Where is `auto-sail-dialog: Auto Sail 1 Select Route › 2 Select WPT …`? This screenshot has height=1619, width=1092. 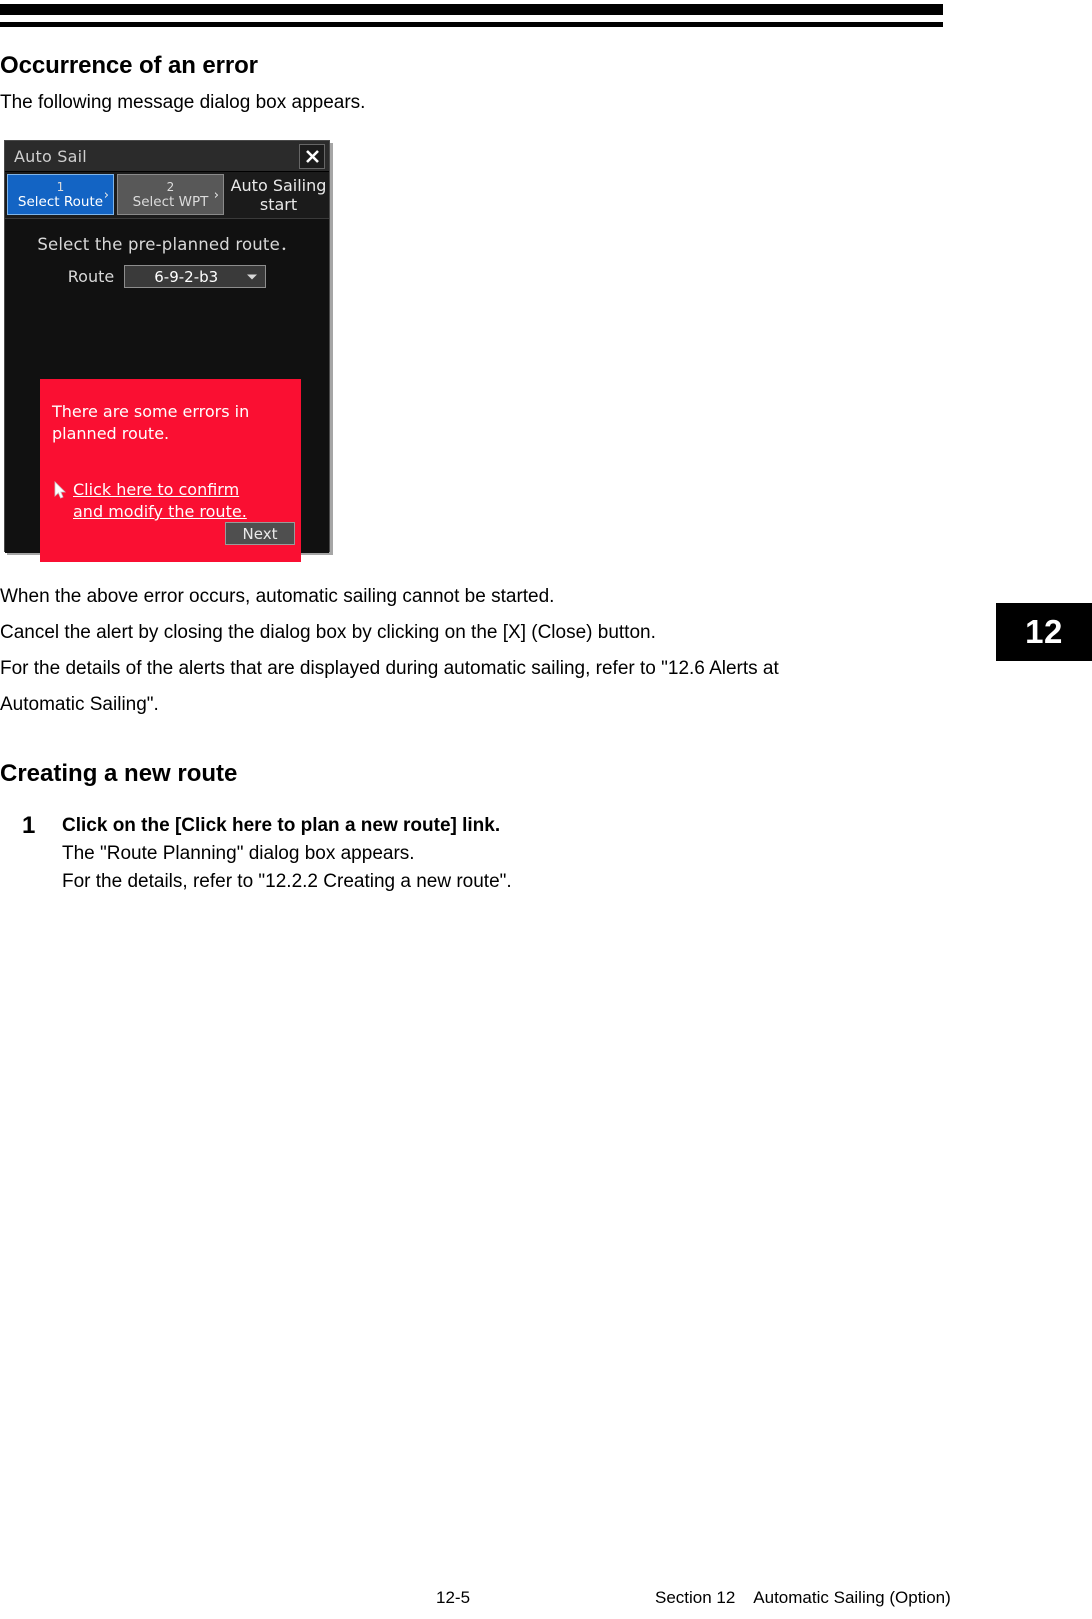 auto-sail-dialog: Auto Sail 1 Select Route › 2 Select WPT … is located at coordinates (167, 351).